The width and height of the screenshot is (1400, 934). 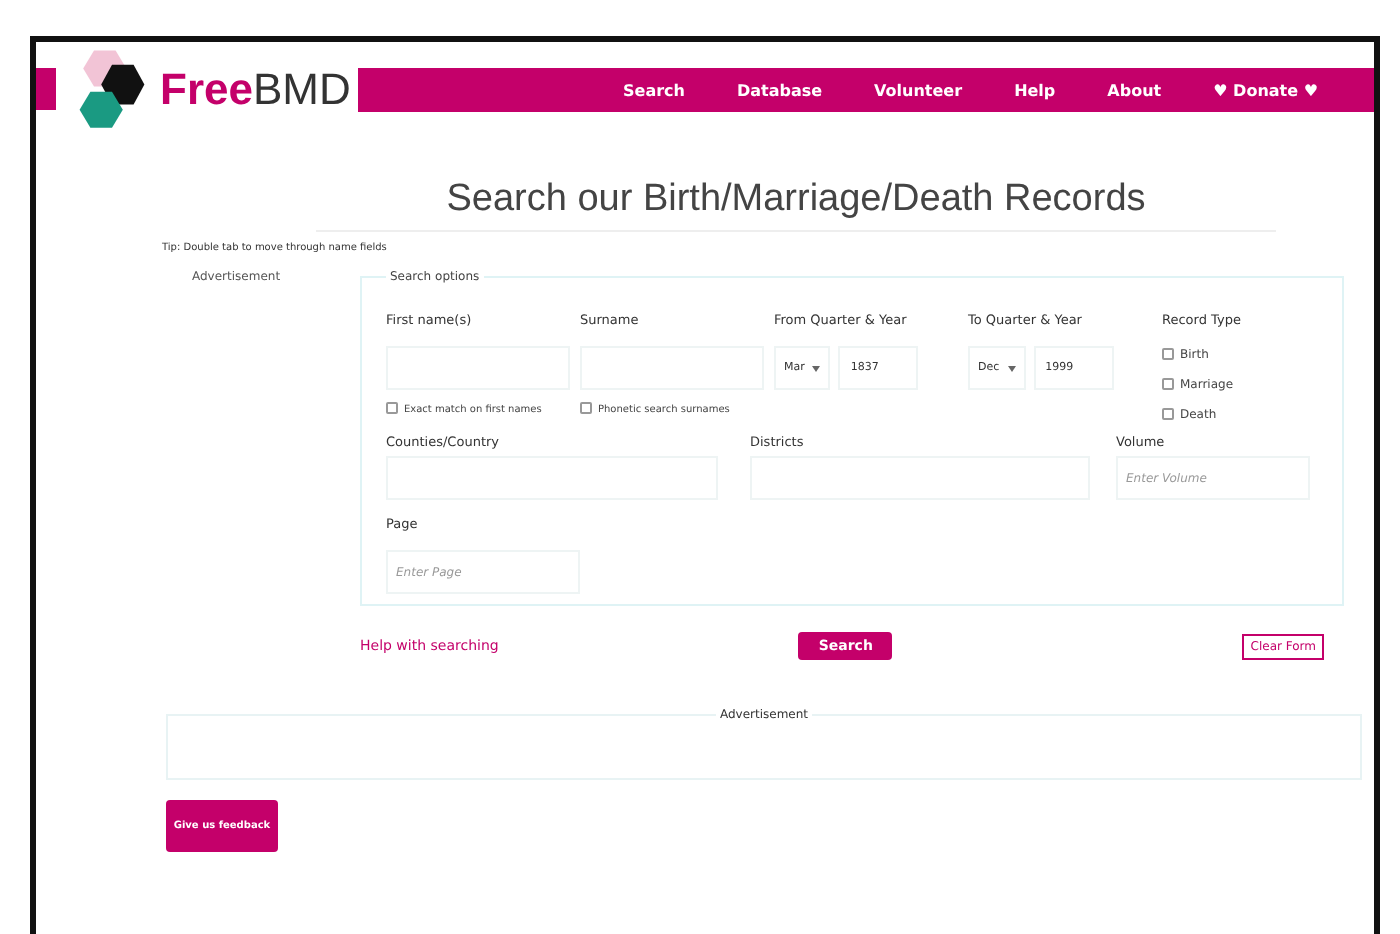 I want to click on nav-link: Search, so click(x=654, y=90).